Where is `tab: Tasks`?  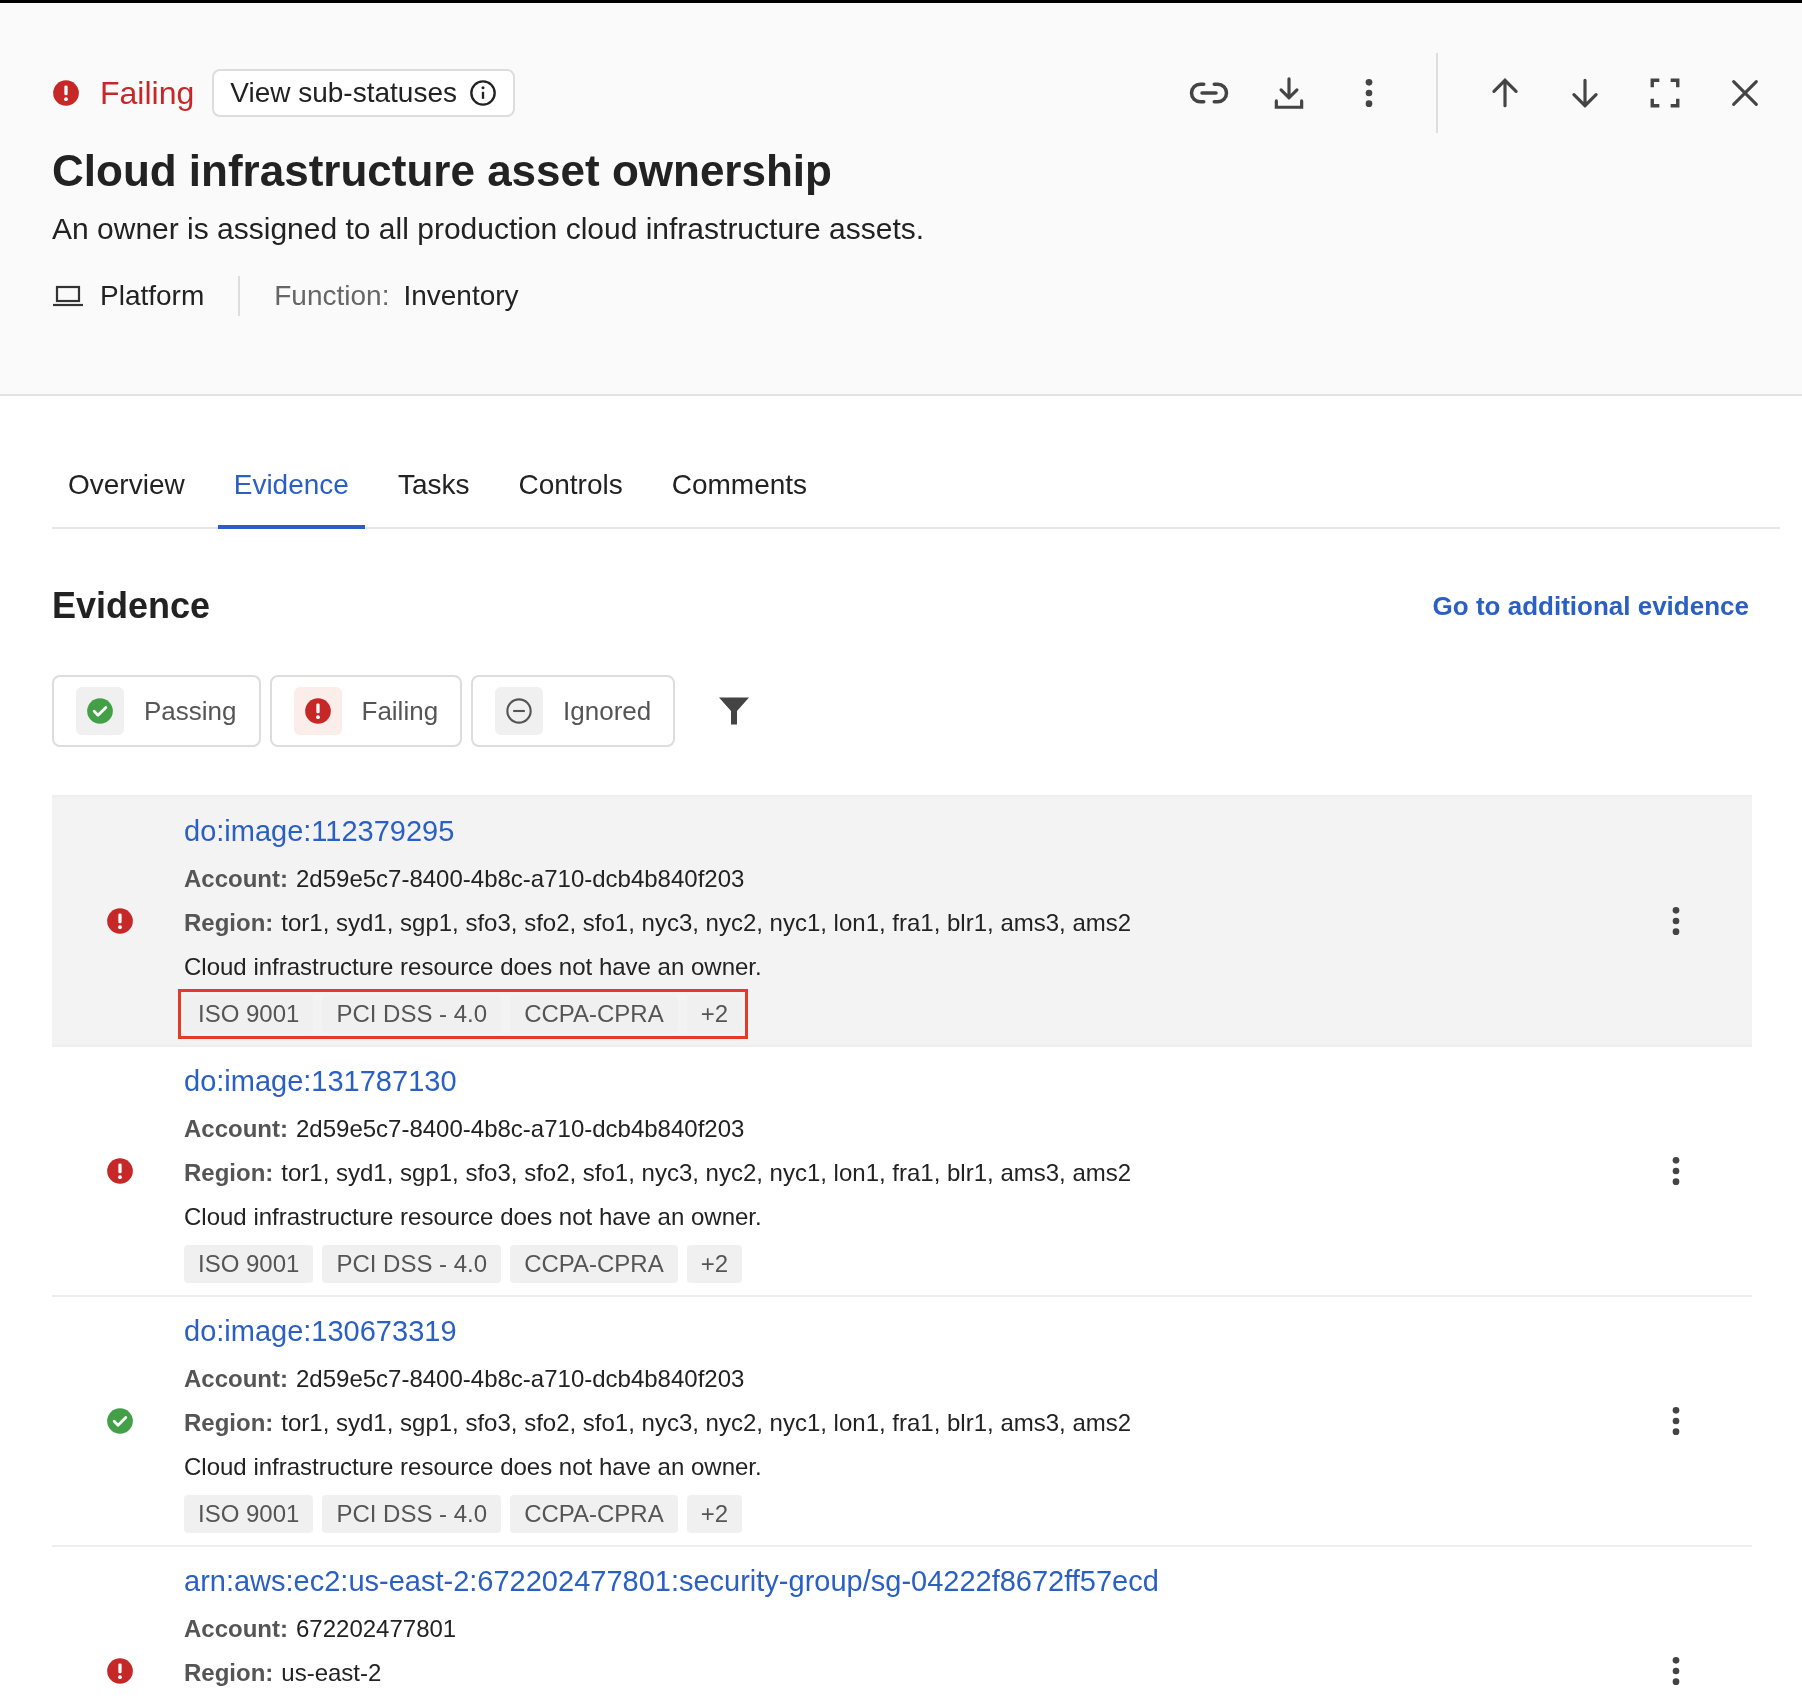 tab: Tasks is located at coordinates (433, 486).